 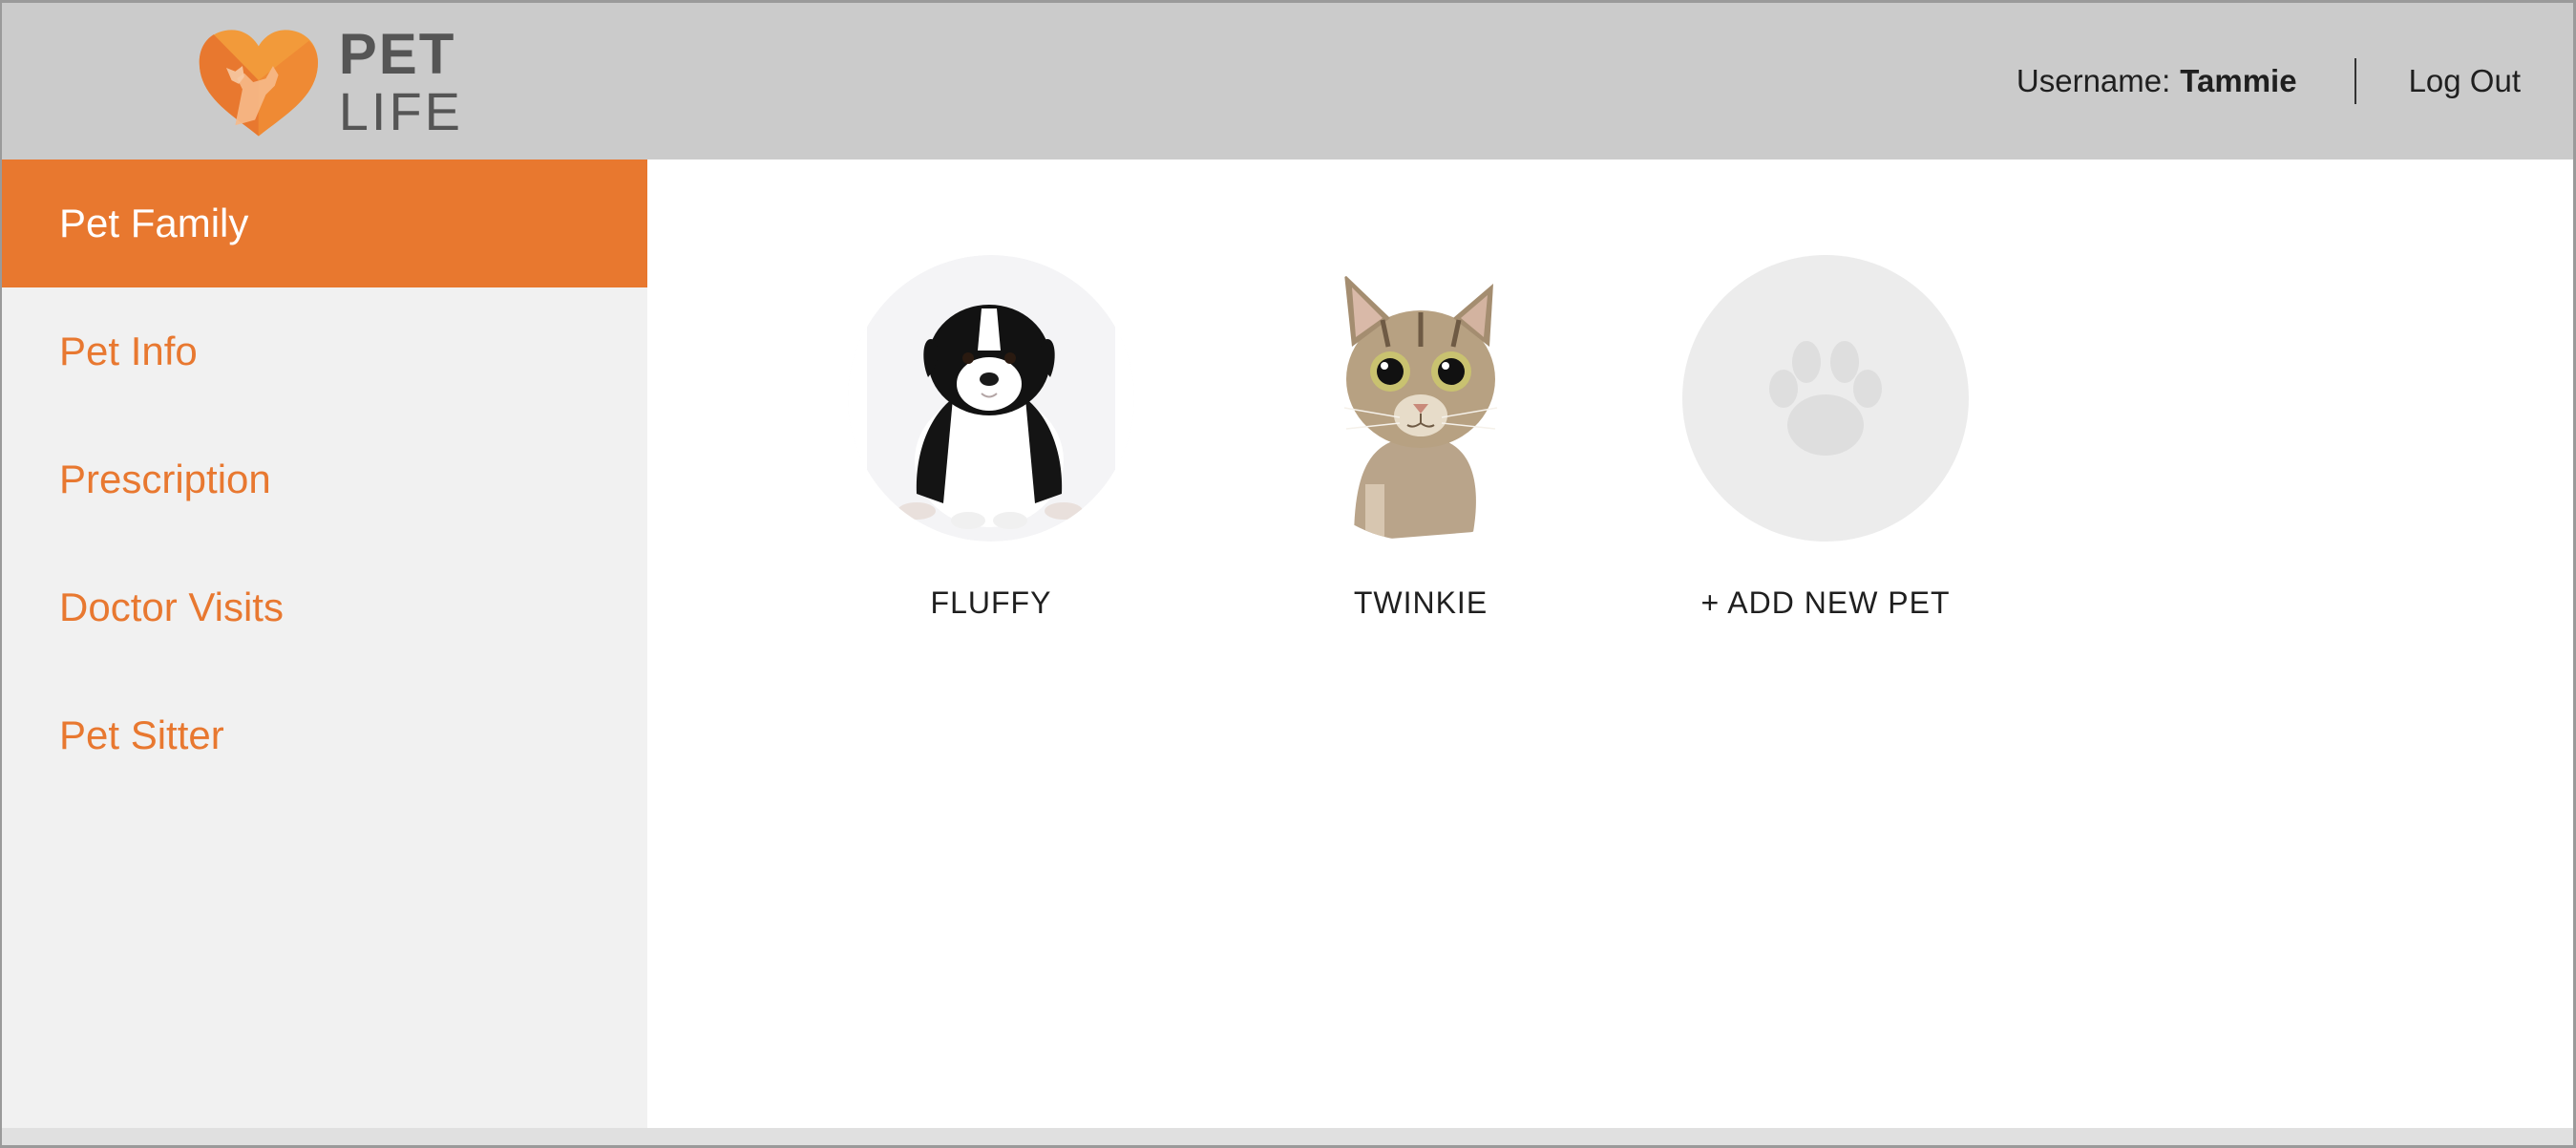 What do you see at coordinates (324, 607) in the screenshot?
I see `sidebar-item-doctor-visits: Doctor Visits` at bounding box center [324, 607].